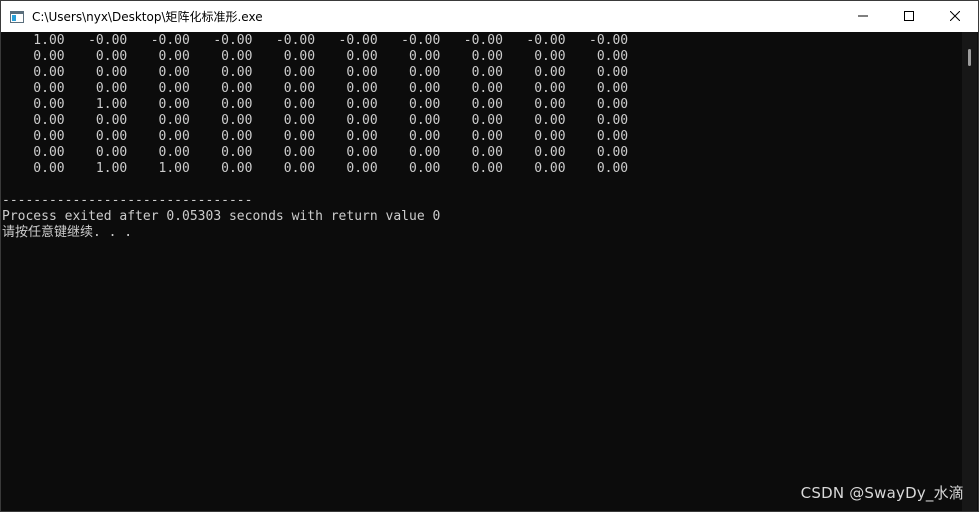 The height and width of the screenshot is (512, 979). What do you see at coordinates (489, 16) in the screenshot?
I see `title-bar: C:\Users\nyx\Desktop\矩阵化标准形.exe` at bounding box center [489, 16].